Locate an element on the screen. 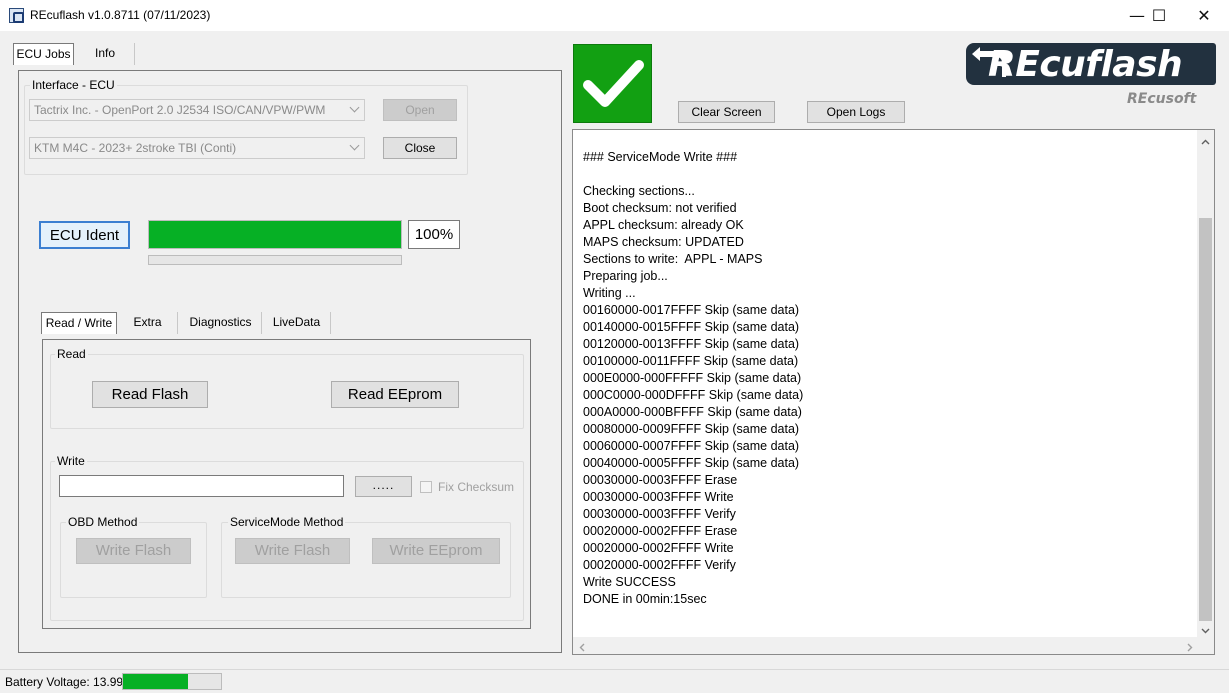 Image resolution: width=1229 pixels, height=693 pixels. ident-progress-fill is located at coordinates (275, 234).